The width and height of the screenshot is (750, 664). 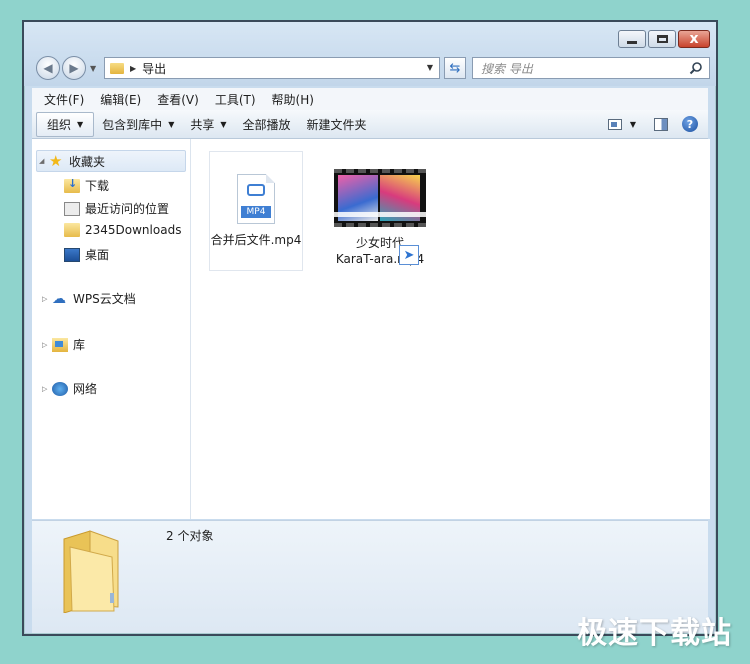 I want to click on organize-label: 组织, so click(x=59, y=124).